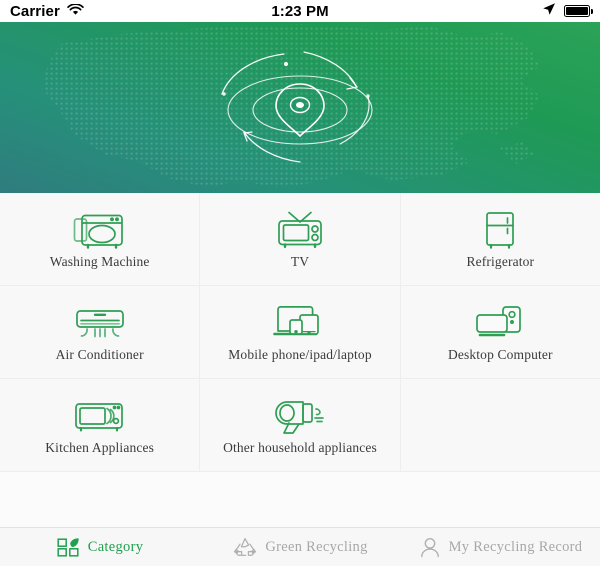 The height and width of the screenshot is (566, 600). Describe the element at coordinates (115, 546) in the screenshot. I see `tab-label: Category` at that location.